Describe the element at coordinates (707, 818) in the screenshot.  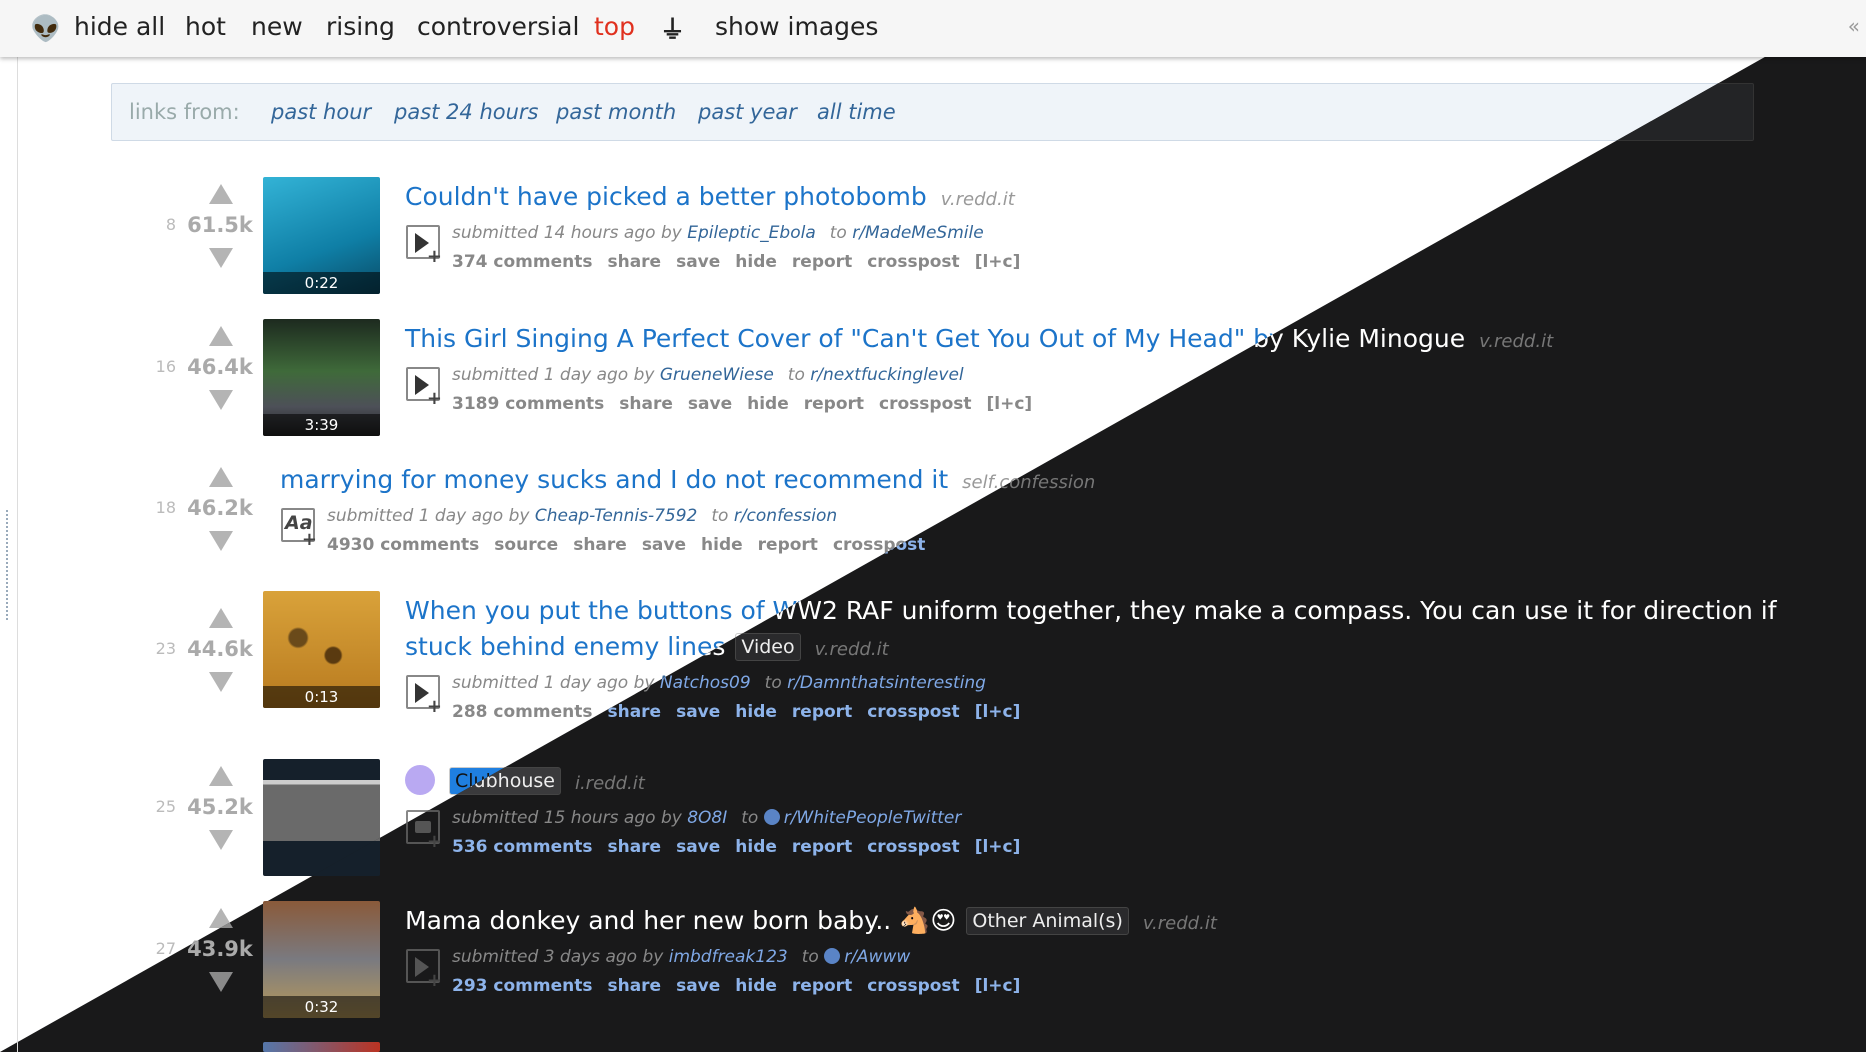
I see `post-author: 8O8I` at that location.